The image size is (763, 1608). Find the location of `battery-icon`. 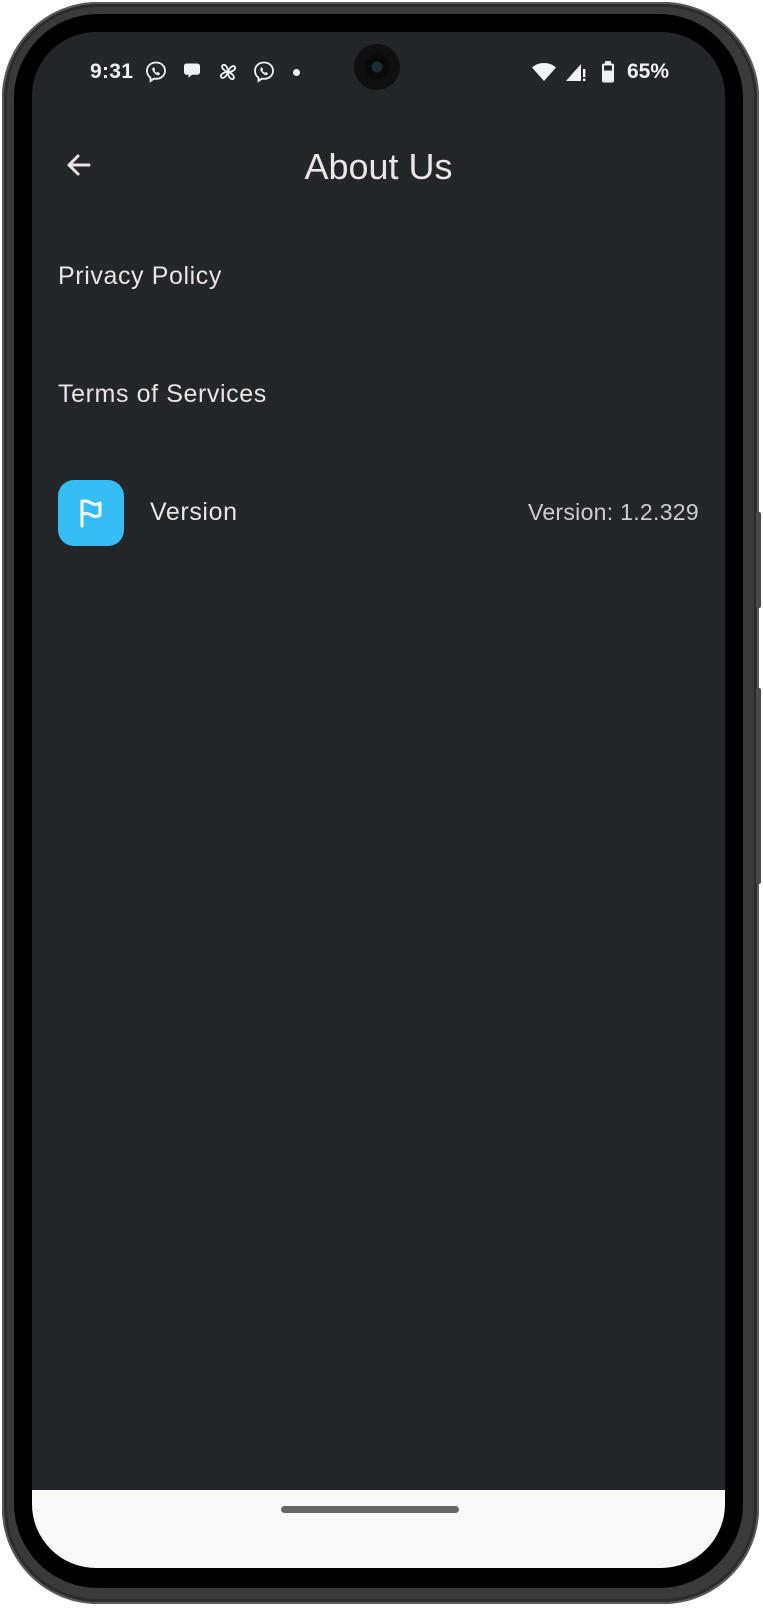

battery-icon is located at coordinates (608, 72).